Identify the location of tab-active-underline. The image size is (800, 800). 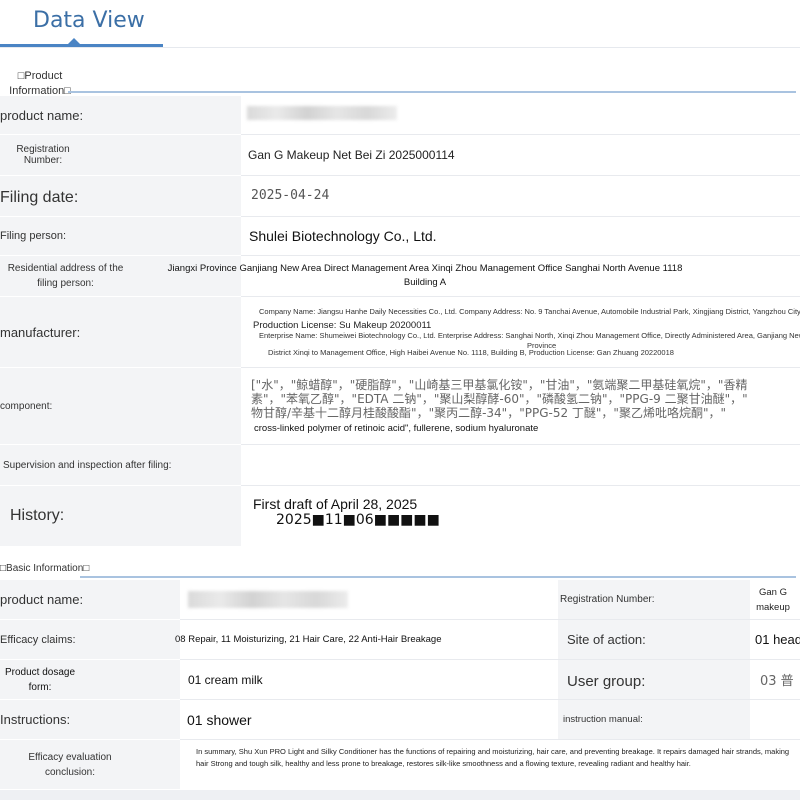
(81, 45).